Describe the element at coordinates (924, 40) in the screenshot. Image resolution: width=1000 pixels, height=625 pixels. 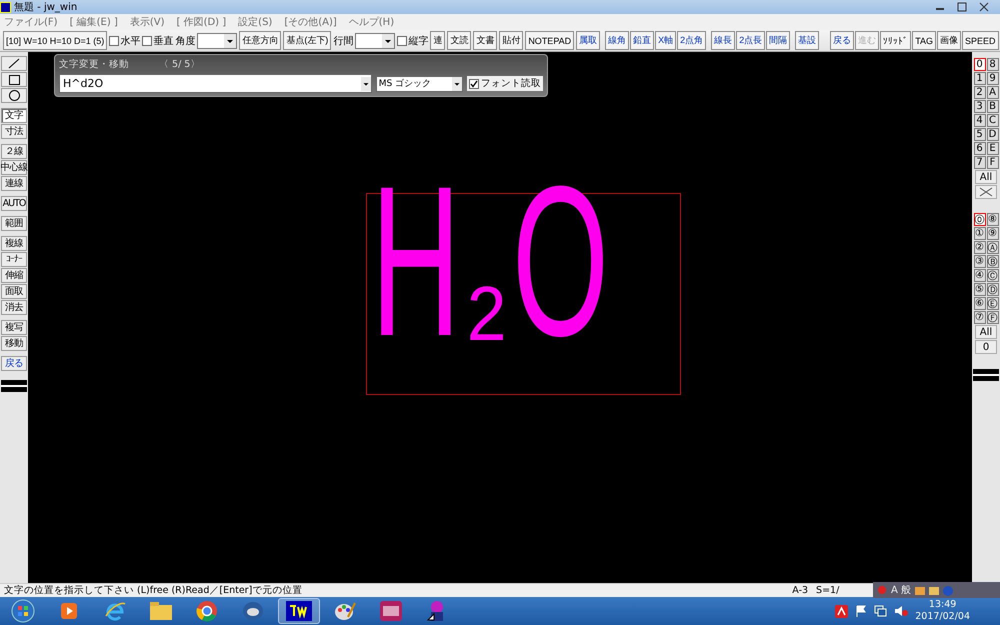
I see `toolbar-button: TAG` at that location.